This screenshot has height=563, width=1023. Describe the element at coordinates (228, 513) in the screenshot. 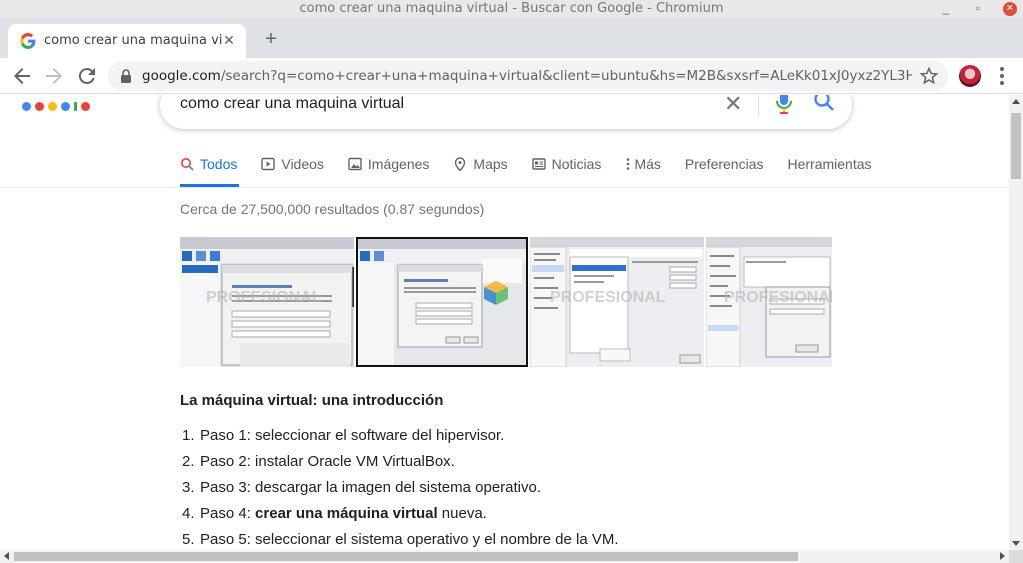

I see `step-text-prefix: Paso 4:` at that location.